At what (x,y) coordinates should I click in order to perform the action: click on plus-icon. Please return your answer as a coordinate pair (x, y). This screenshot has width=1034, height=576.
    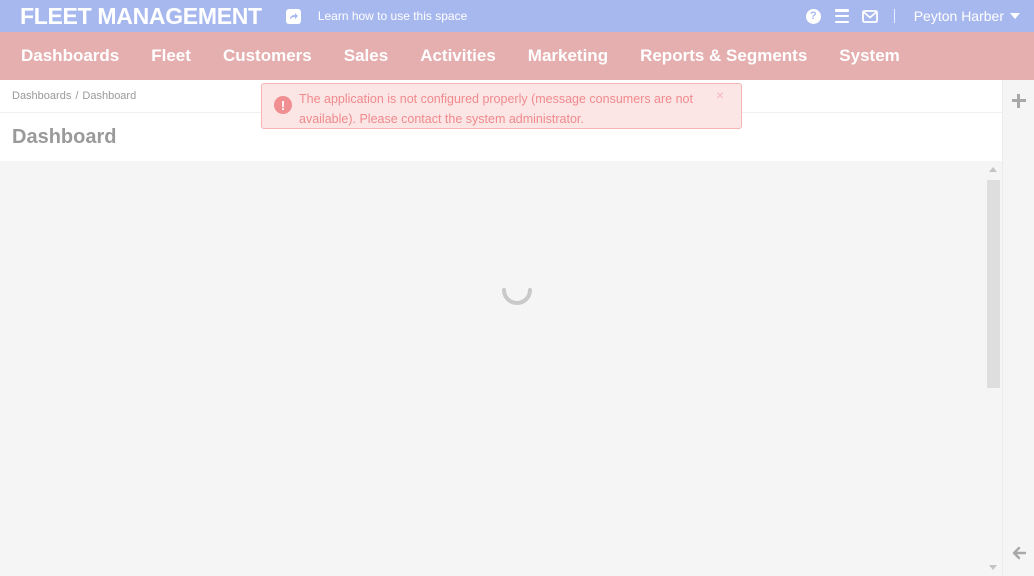
    Looking at the image, I should click on (1019, 101).